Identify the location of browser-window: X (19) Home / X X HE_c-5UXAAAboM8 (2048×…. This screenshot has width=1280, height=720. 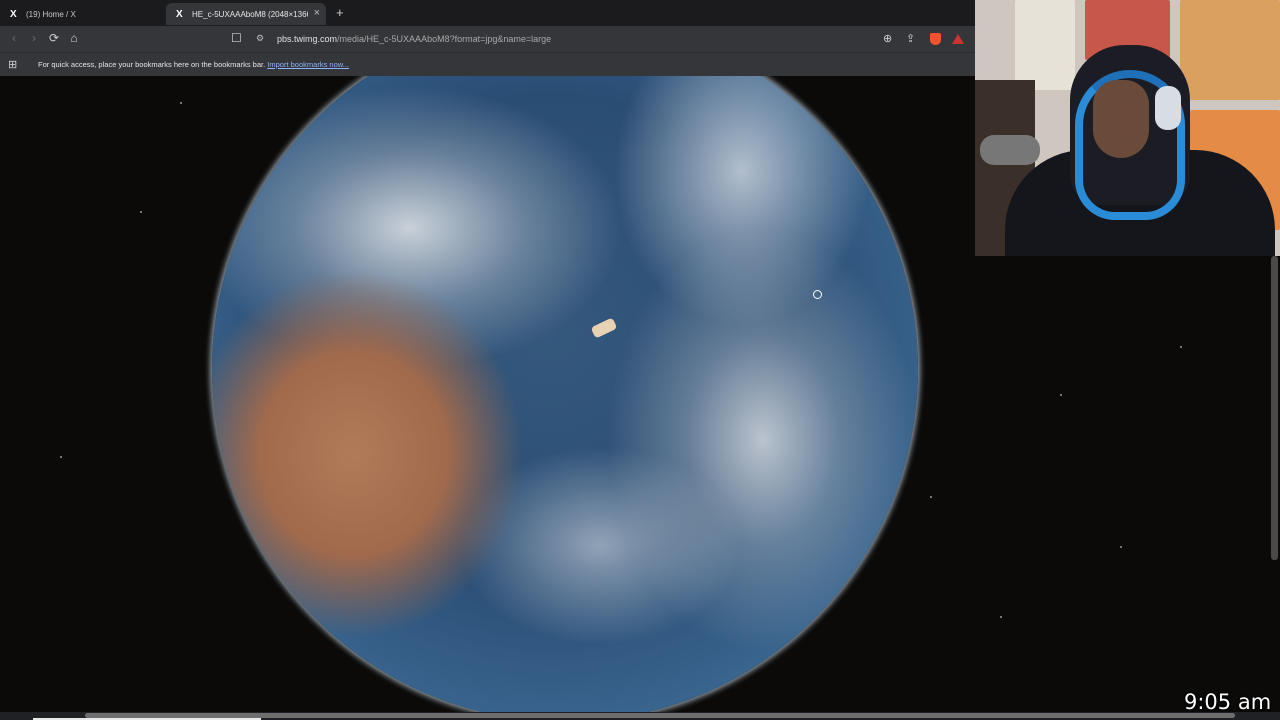
(487, 38).